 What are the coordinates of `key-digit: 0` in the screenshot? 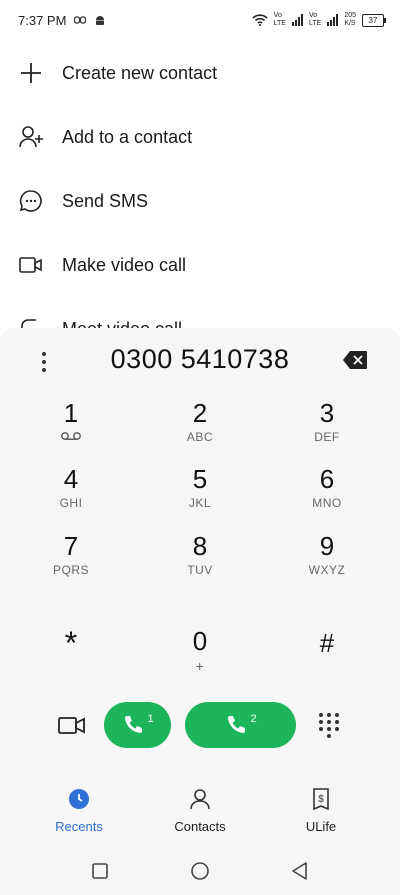 It's located at (200, 641).